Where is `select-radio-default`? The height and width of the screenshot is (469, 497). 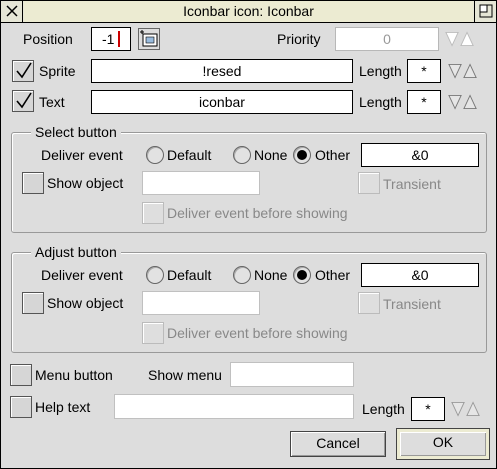 select-radio-default is located at coordinates (155, 155).